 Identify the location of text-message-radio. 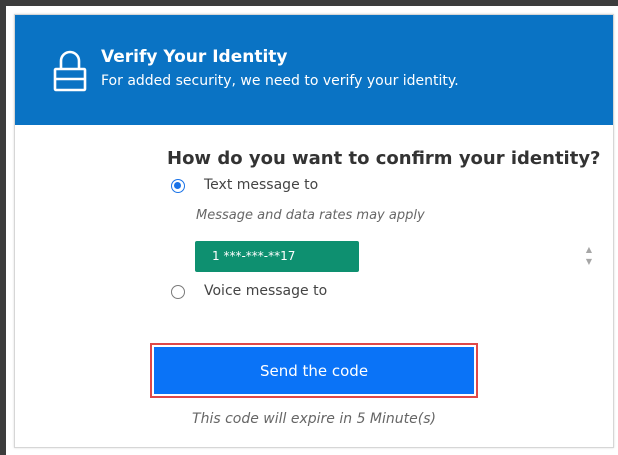
(178, 186).